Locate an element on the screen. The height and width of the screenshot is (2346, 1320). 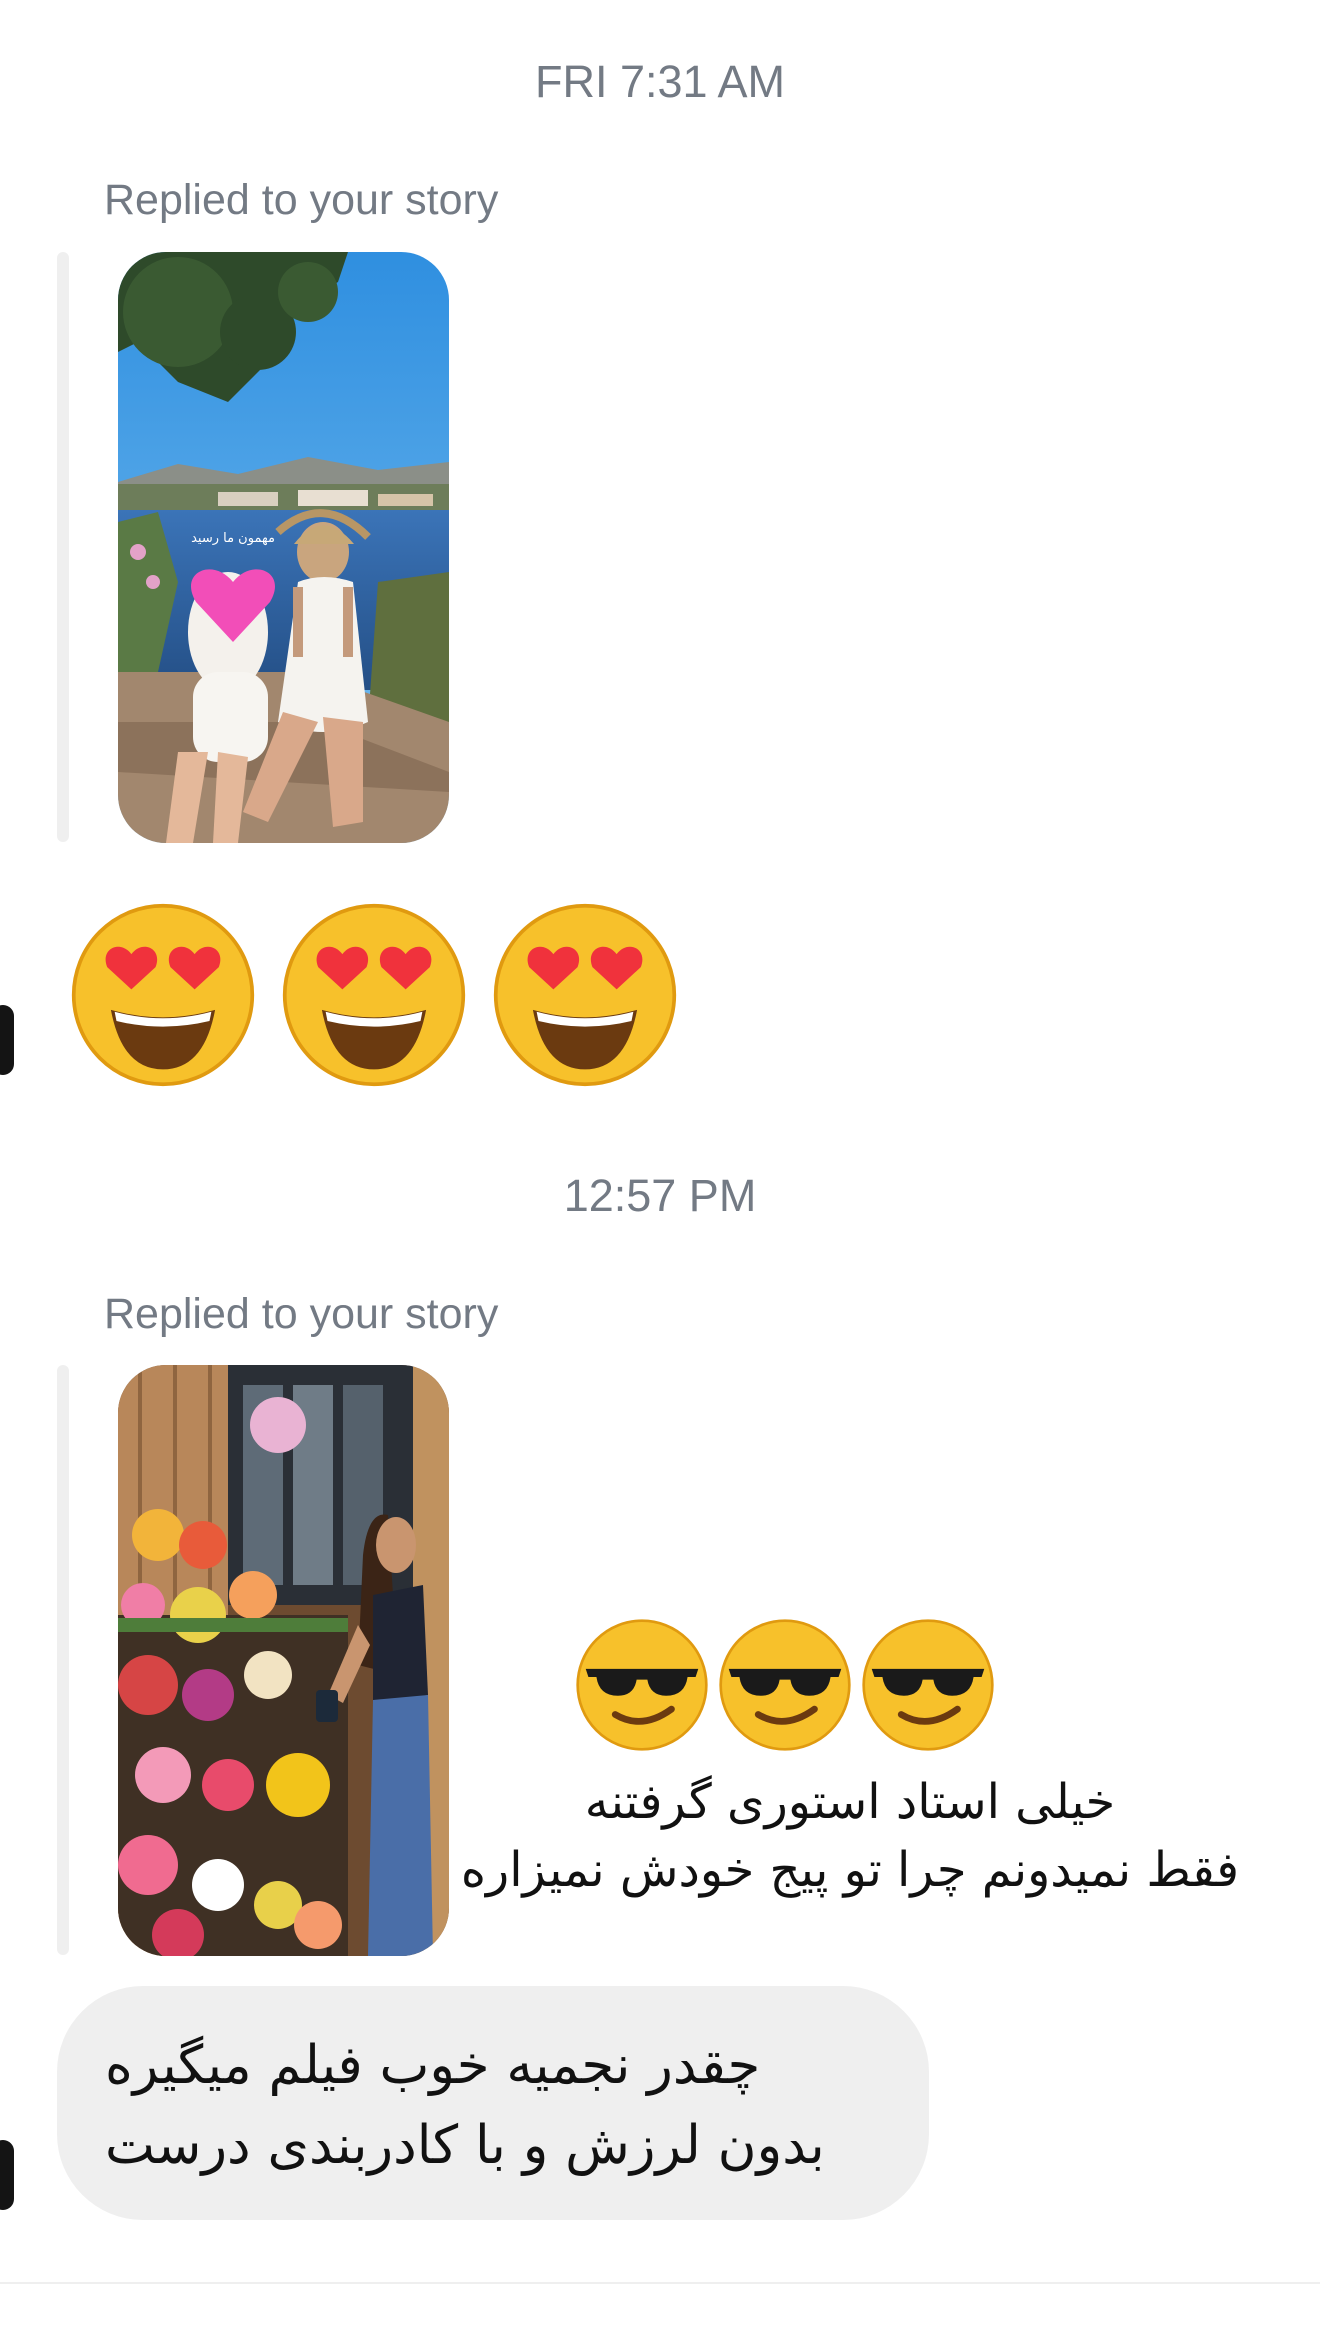
sticker-text: مهمون ما رسید is located at coordinates (233, 538).